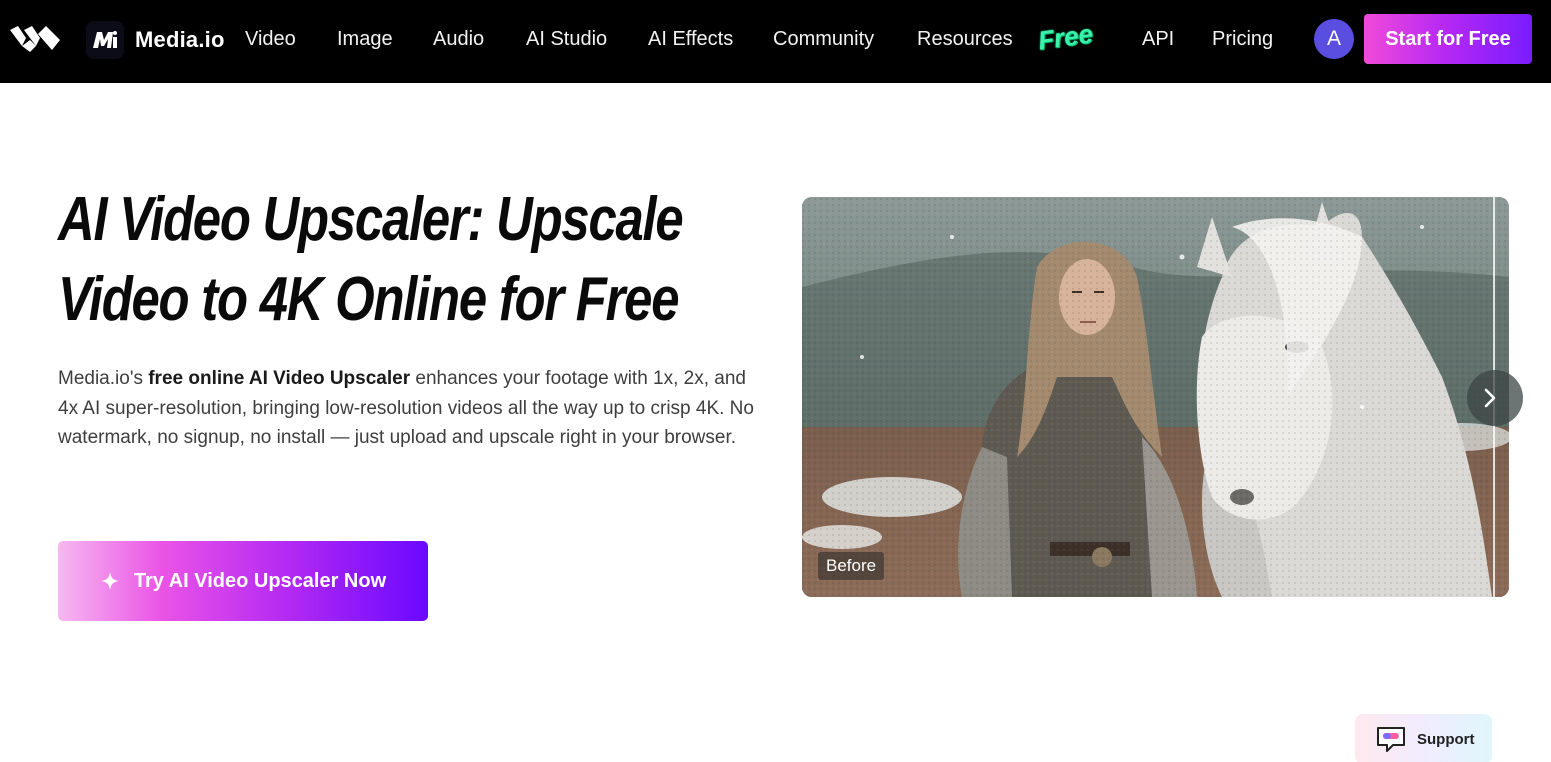  I want to click on nav-item-video: Video, so click(270, 39).